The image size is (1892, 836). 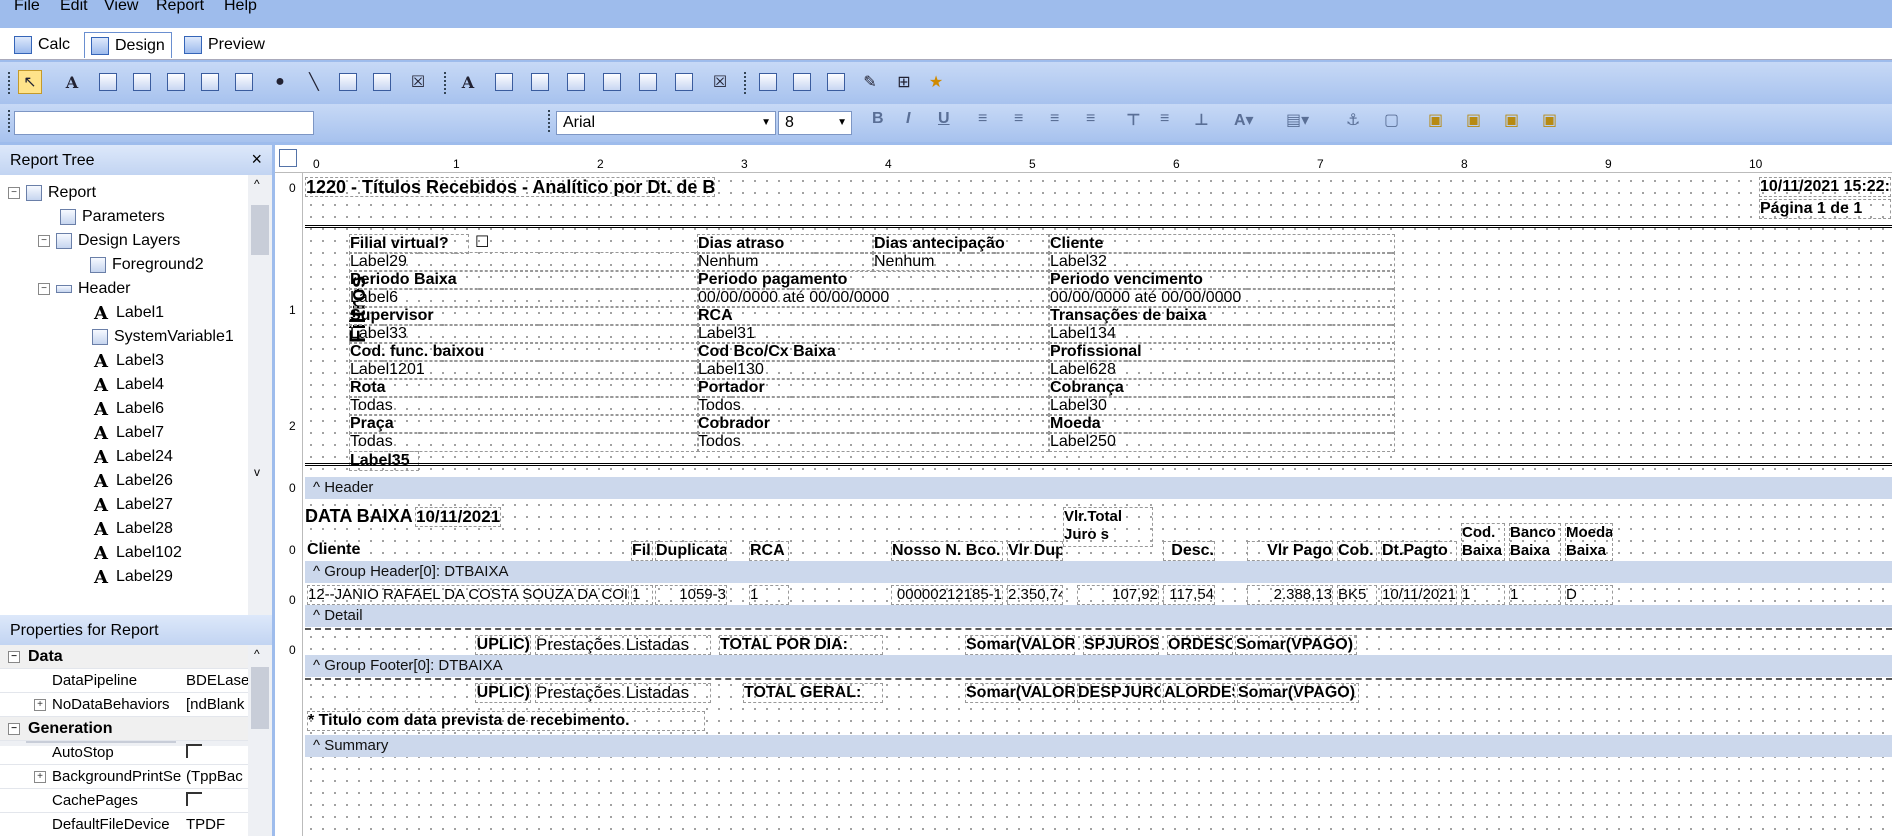 I want to click on menu-view: View, so click(x=121, y=8).